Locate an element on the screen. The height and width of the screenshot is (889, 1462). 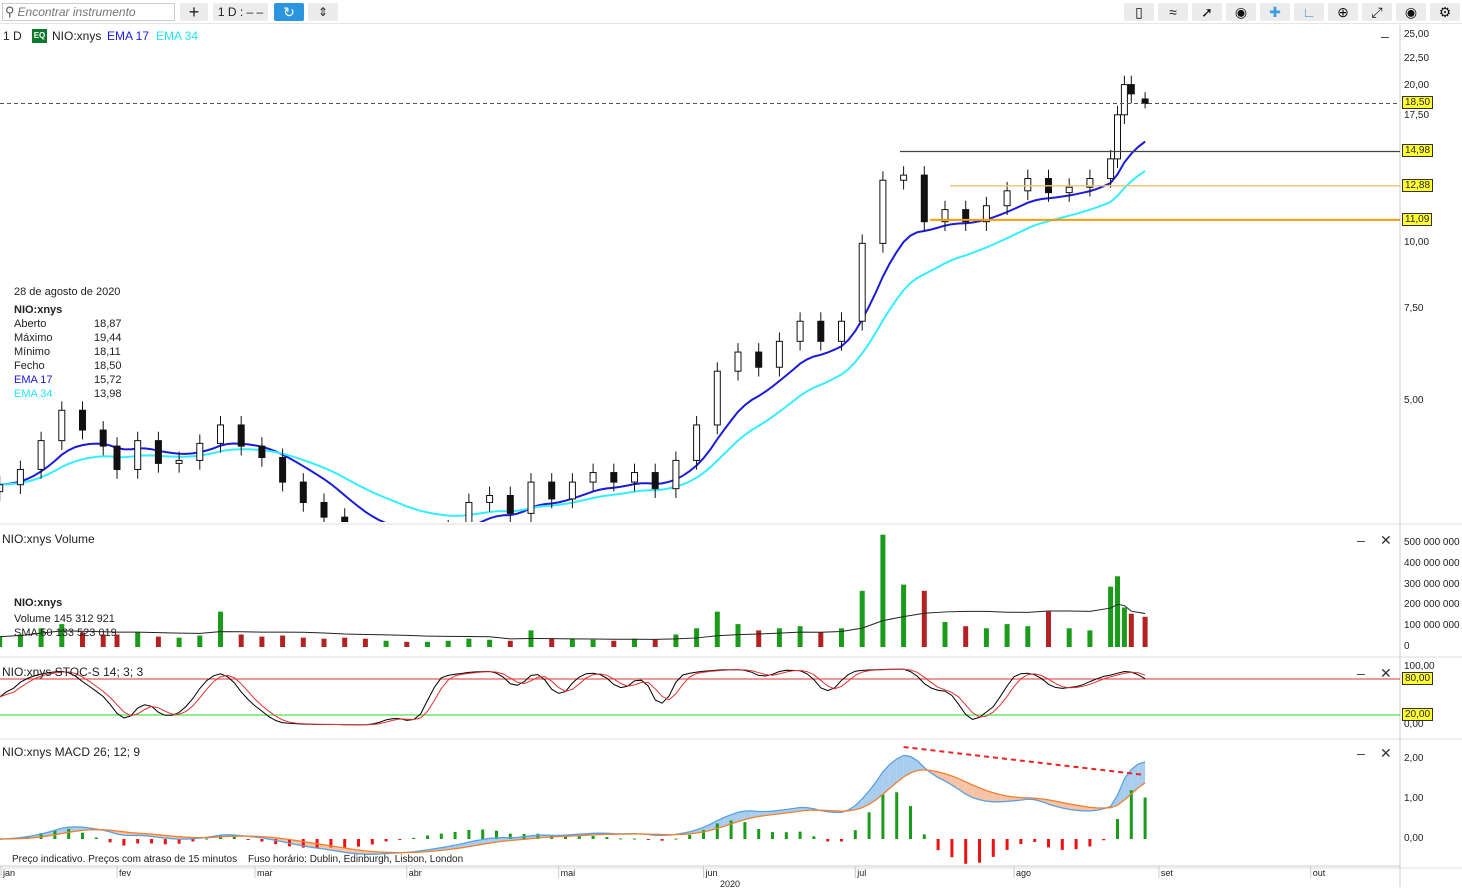
crosshair-button: ✚ is located at coordinates (1275, 12).